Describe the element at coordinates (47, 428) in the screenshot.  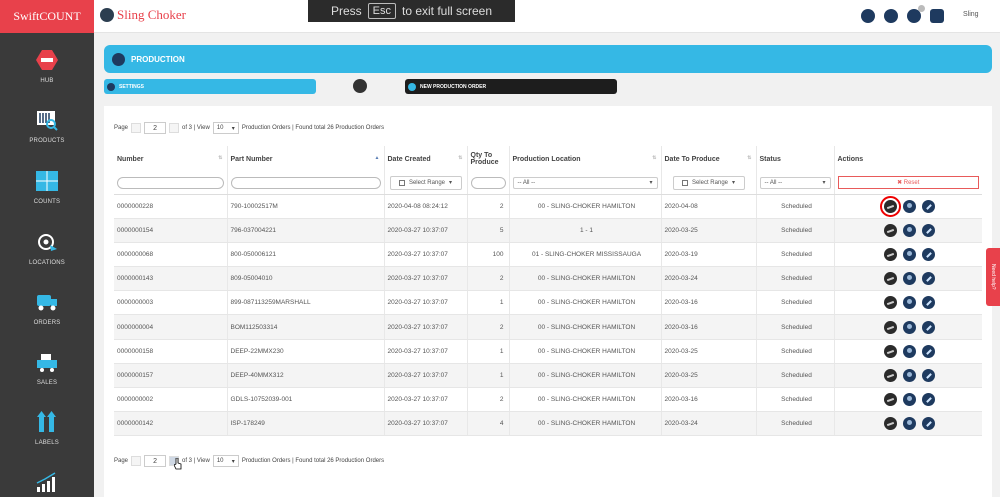
I see `sidebar-item-labels: LABELS` at that location.